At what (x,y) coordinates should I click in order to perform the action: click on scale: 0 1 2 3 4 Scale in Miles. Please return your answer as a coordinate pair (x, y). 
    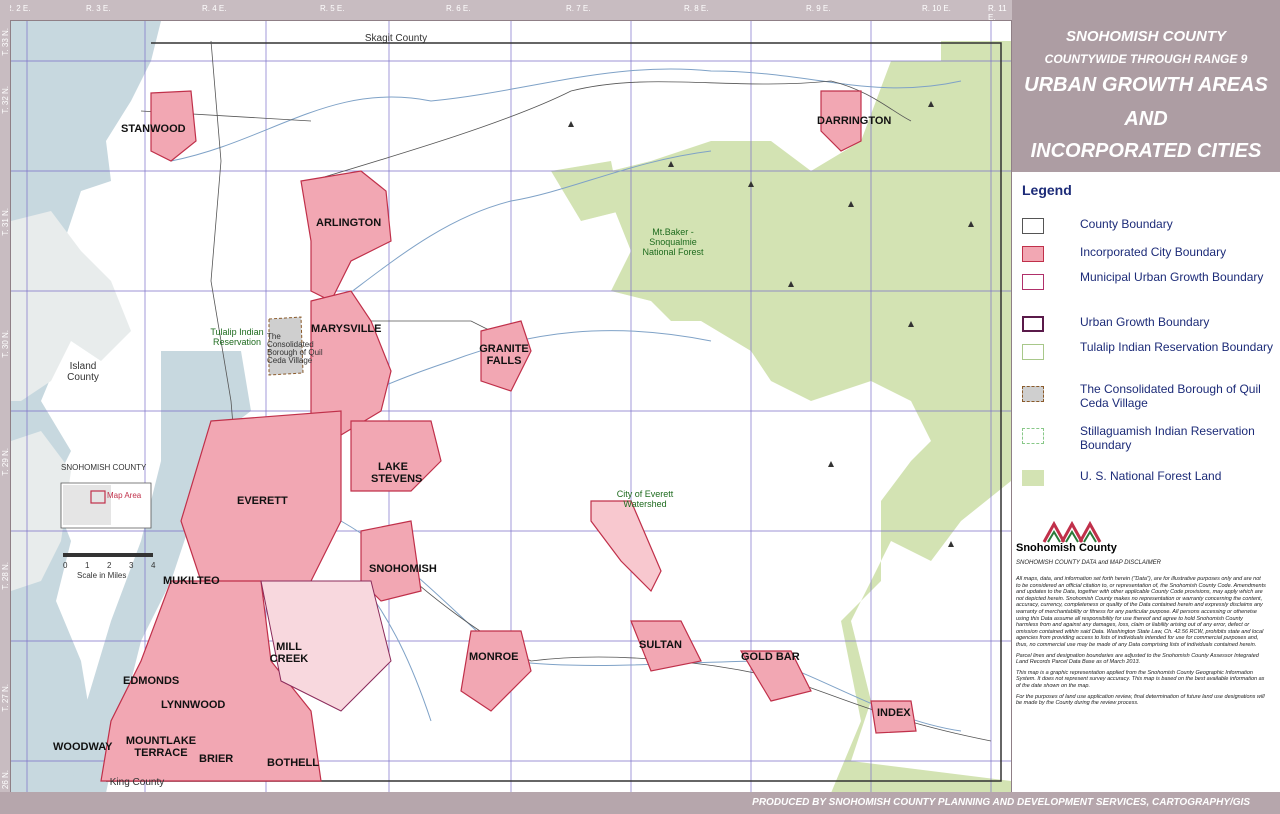
    Looking at the image, I should click on (113, 564).